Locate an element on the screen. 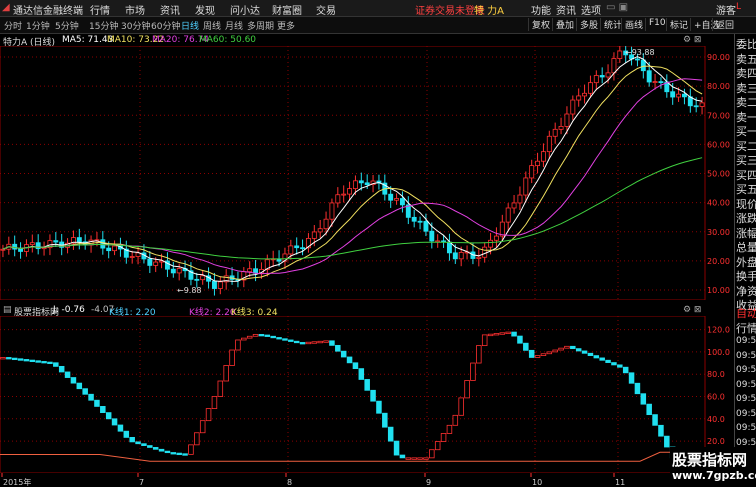 The height and width of the screenshot is (487, 756). price-tick-label: 50.00 is located at coordinates (718, 174).